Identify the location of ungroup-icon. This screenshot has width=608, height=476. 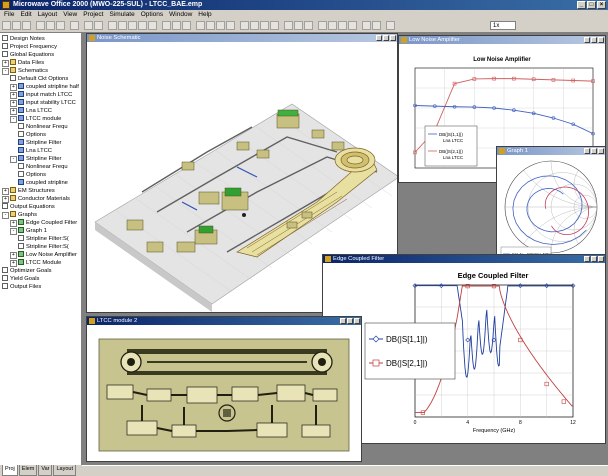
(376, 25).